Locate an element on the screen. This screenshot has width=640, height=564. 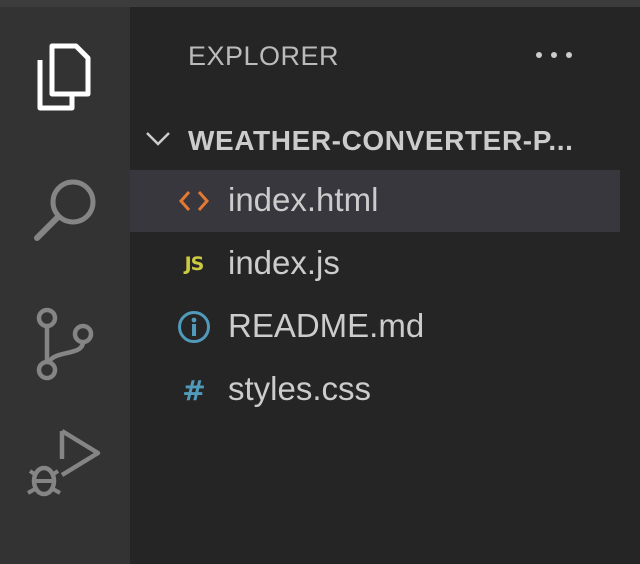
source-control-icon is located at coordinates (65, 344).